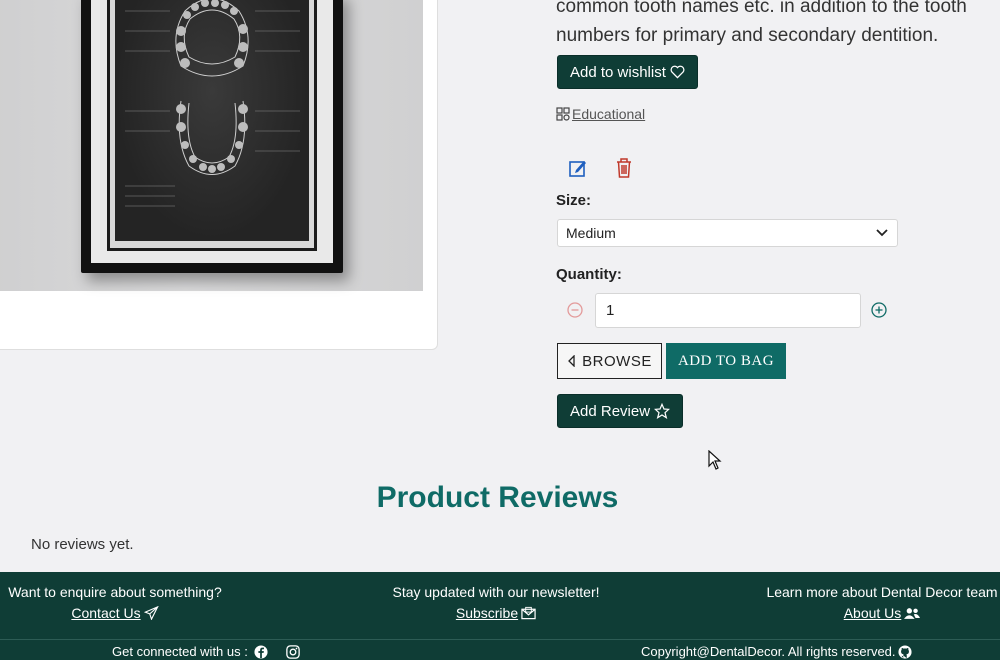 This screenshot has width=1000, height=660. I want to click on dental-chart-poster, so click(212, 120).